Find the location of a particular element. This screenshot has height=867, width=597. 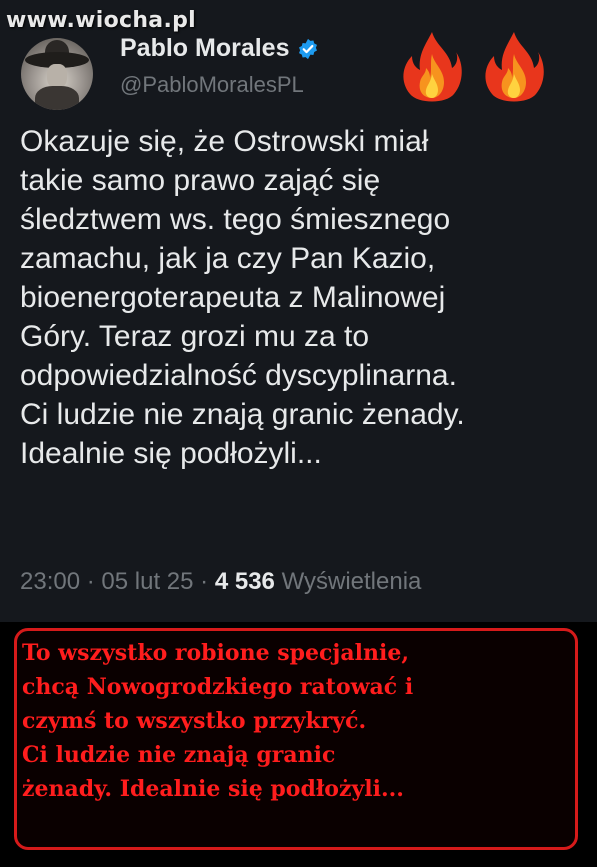

author-row: Pablo Morales is located at coordinates (219, 48).